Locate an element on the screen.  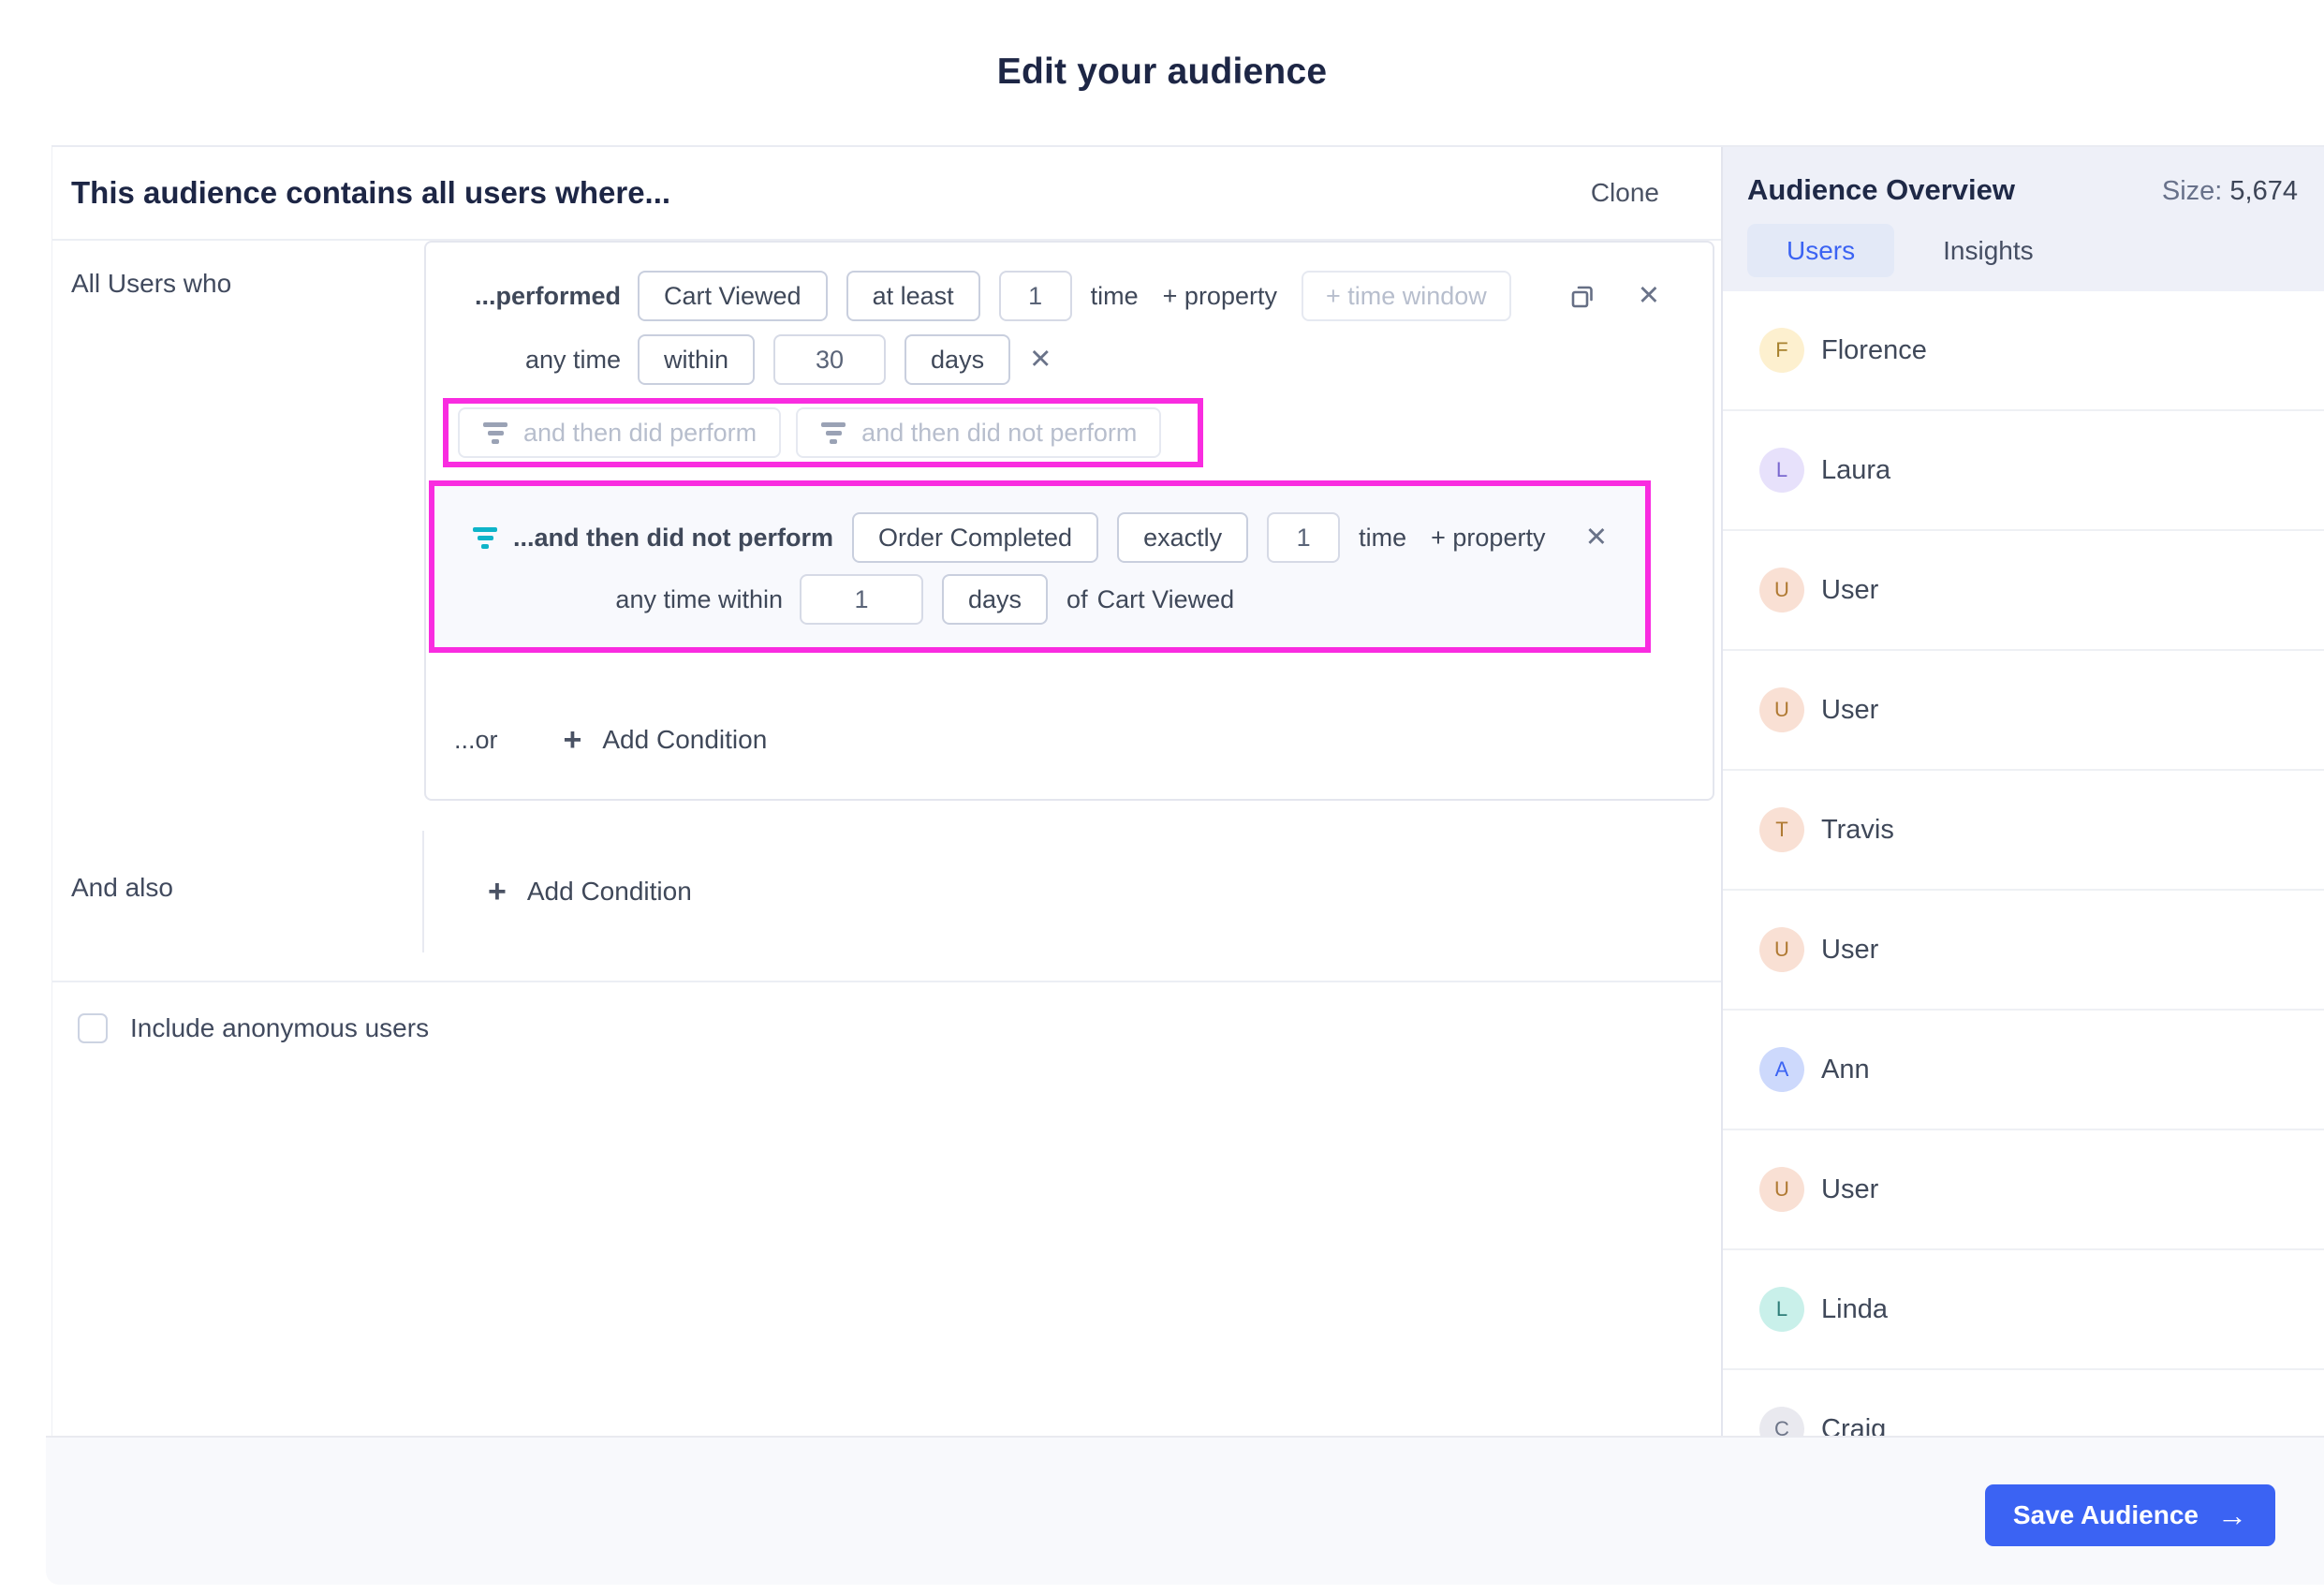
avatar-initial: T is located at coordinates (1781, 829).